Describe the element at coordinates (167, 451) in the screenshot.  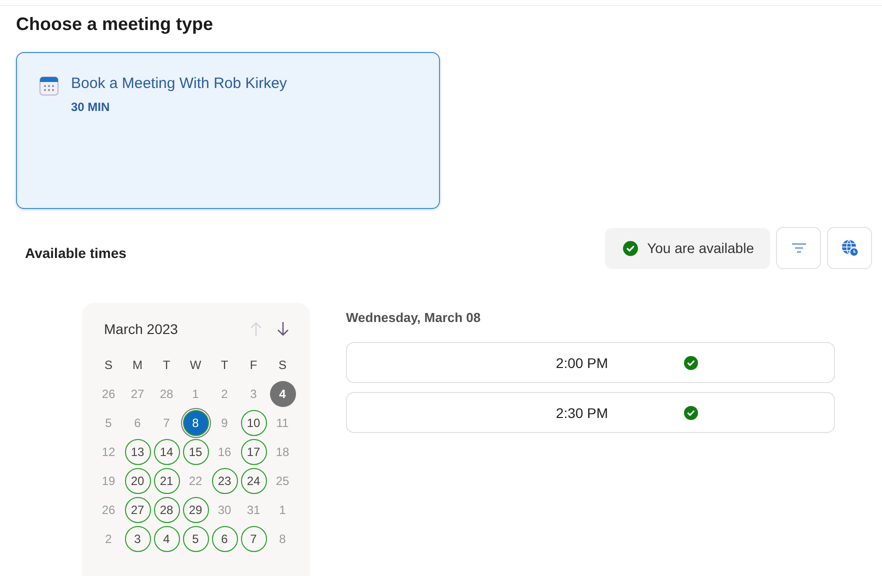
I see `calendar-day: 14` at that location.